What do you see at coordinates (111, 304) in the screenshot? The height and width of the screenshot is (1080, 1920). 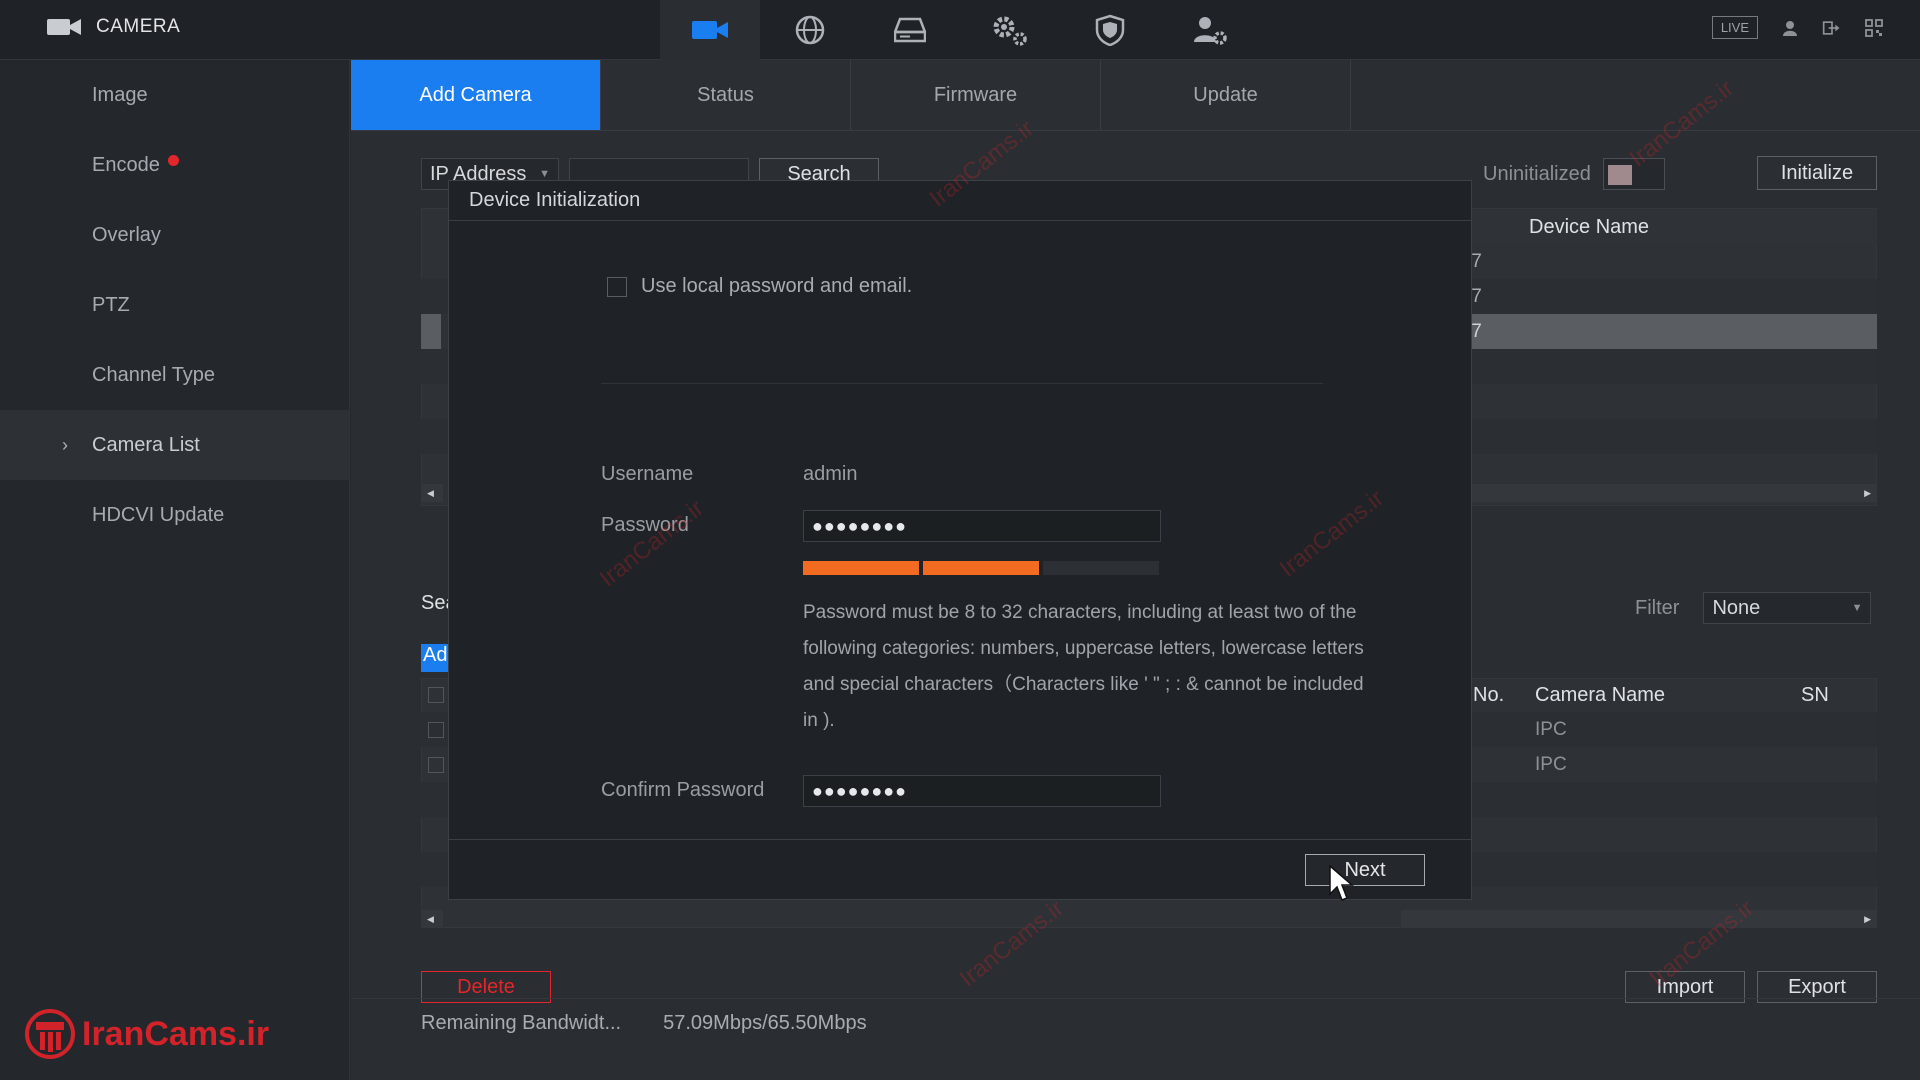 I see `sidebar-item-label: PTZ` at bounding box center [111, 304].